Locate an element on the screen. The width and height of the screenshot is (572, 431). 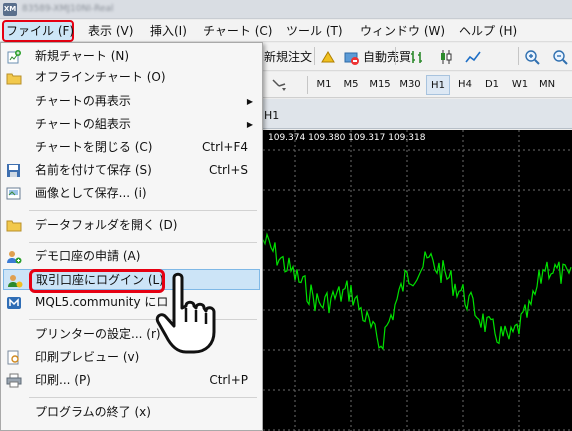
timeframe-w1: W1 is located at coordinates (520, 85).